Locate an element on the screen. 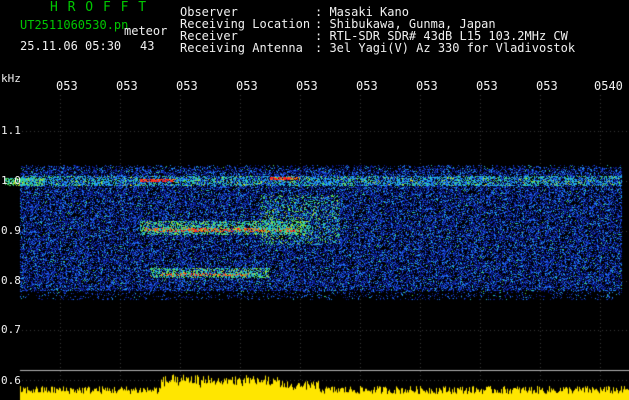 This screenshot has height=400, width=629. info-label-antenna: Receiving Antenna is located at coordinates (241, 48).